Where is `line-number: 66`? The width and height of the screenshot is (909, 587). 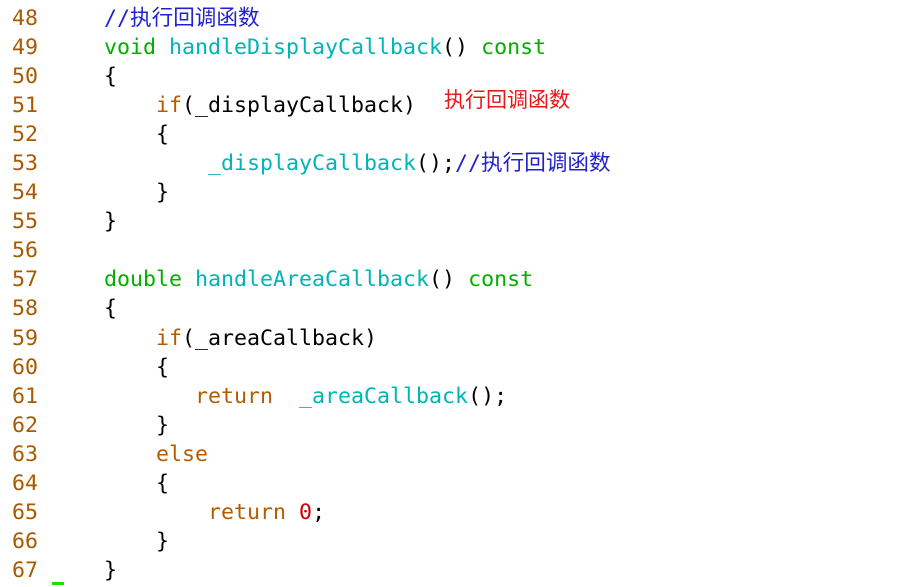 line-number: 66 is located at coordinates (25, 541).